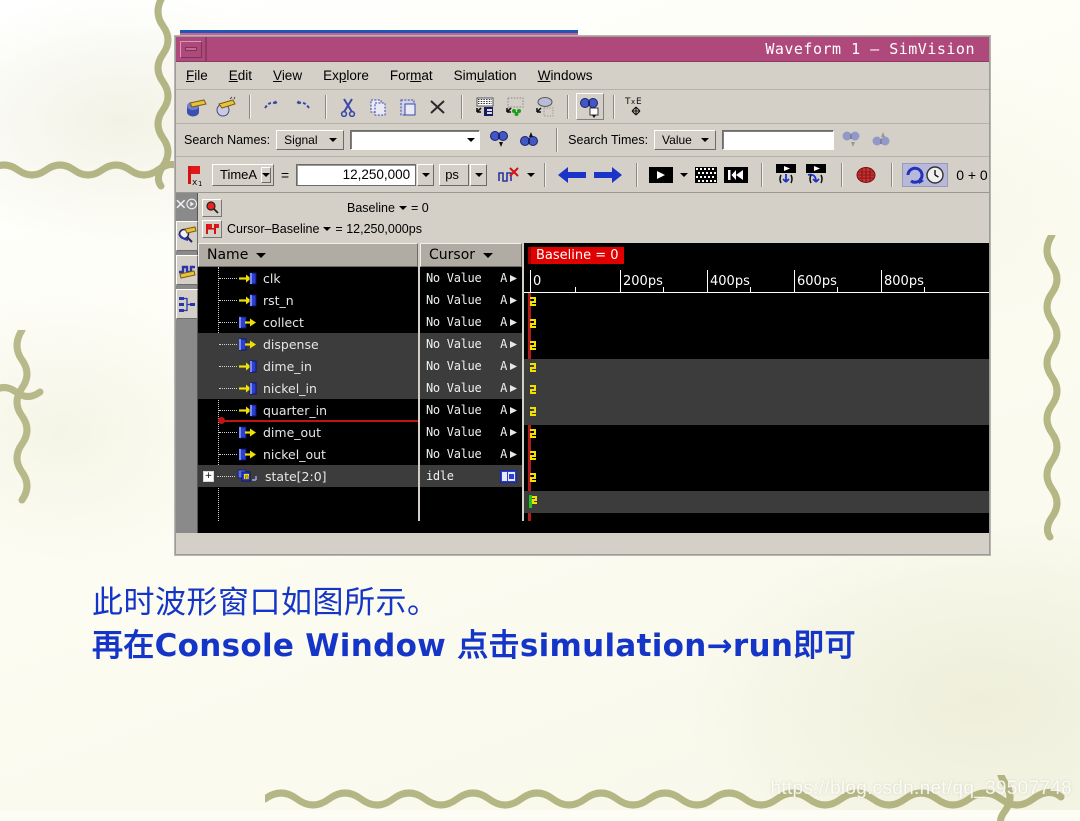 The width and height of the screenshot is (1080, 821). What do you see at coordinates (736, 174) in the screenshot?
I see `rewind-to-start-icon` at bounding box center [736, 174].